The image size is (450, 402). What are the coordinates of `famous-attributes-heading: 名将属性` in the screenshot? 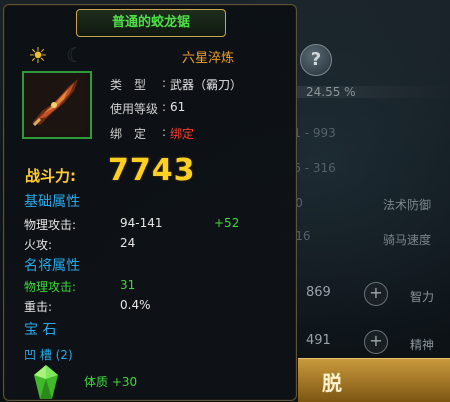 It's located at (52, 266).